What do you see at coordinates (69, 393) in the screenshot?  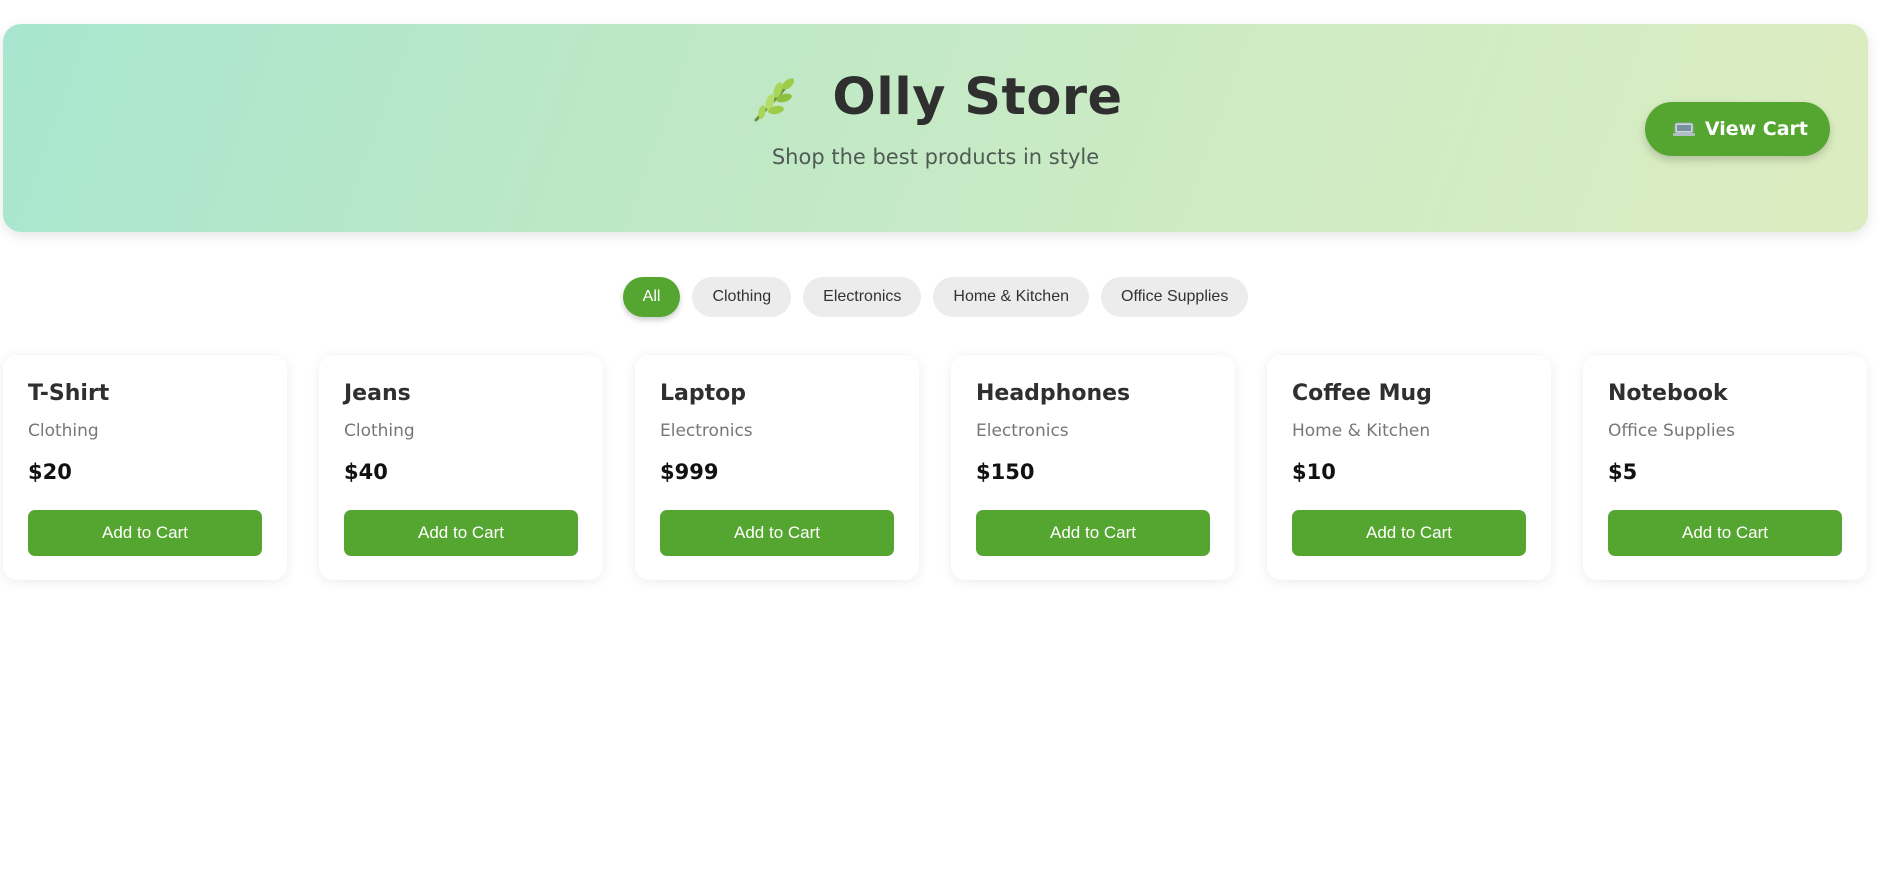 I see `product-name: T-Shirt` at bounding box center [69, 393].